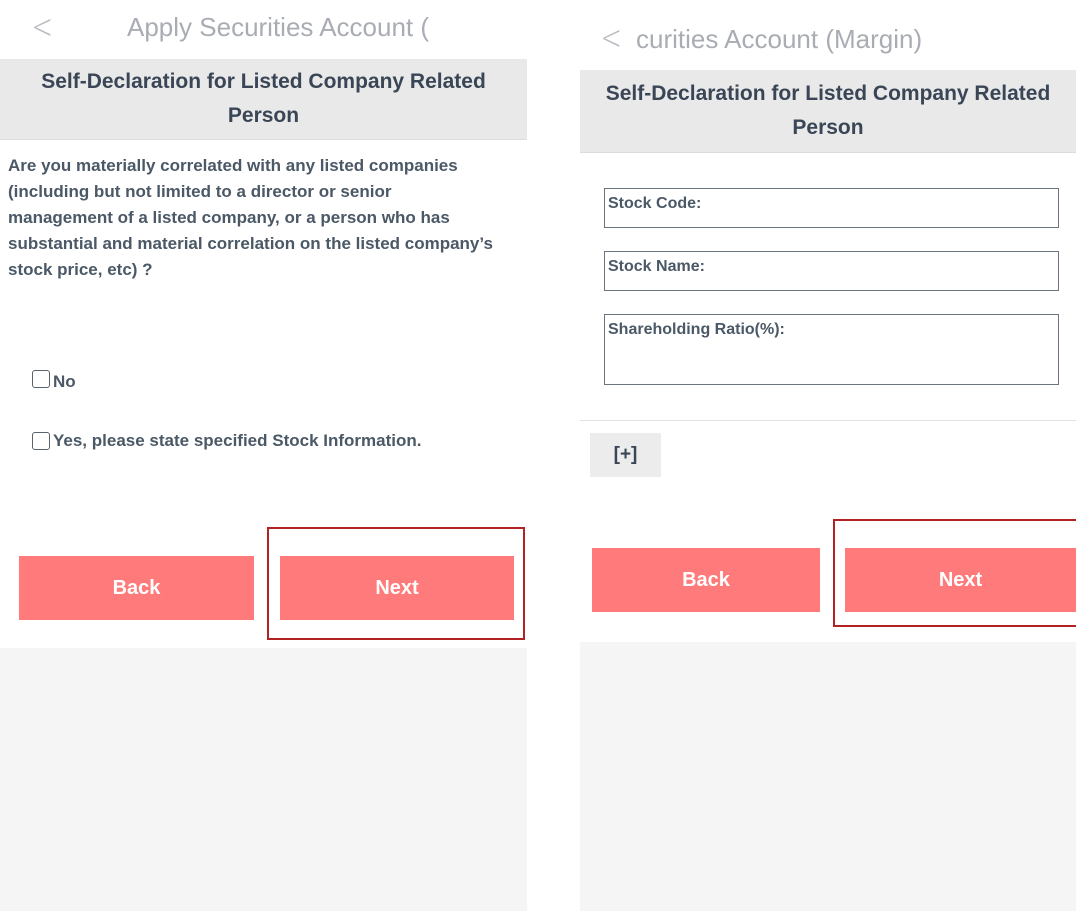 This screenshot has width=1076, height=911. I want to click on divider, so click(828, 420).